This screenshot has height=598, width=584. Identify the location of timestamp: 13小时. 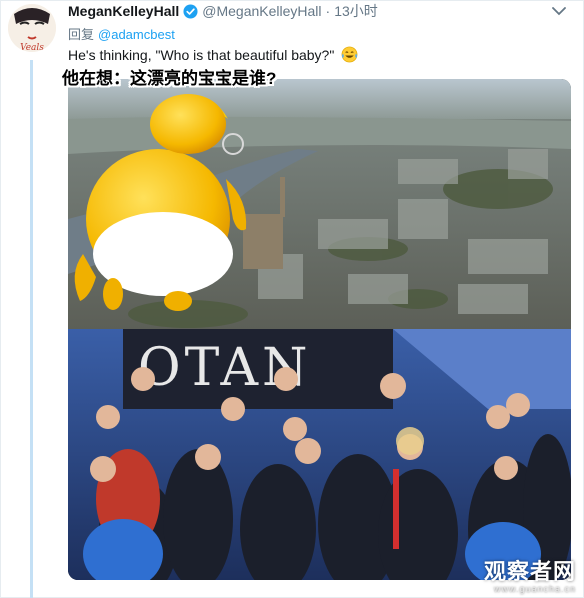
(356, 11).